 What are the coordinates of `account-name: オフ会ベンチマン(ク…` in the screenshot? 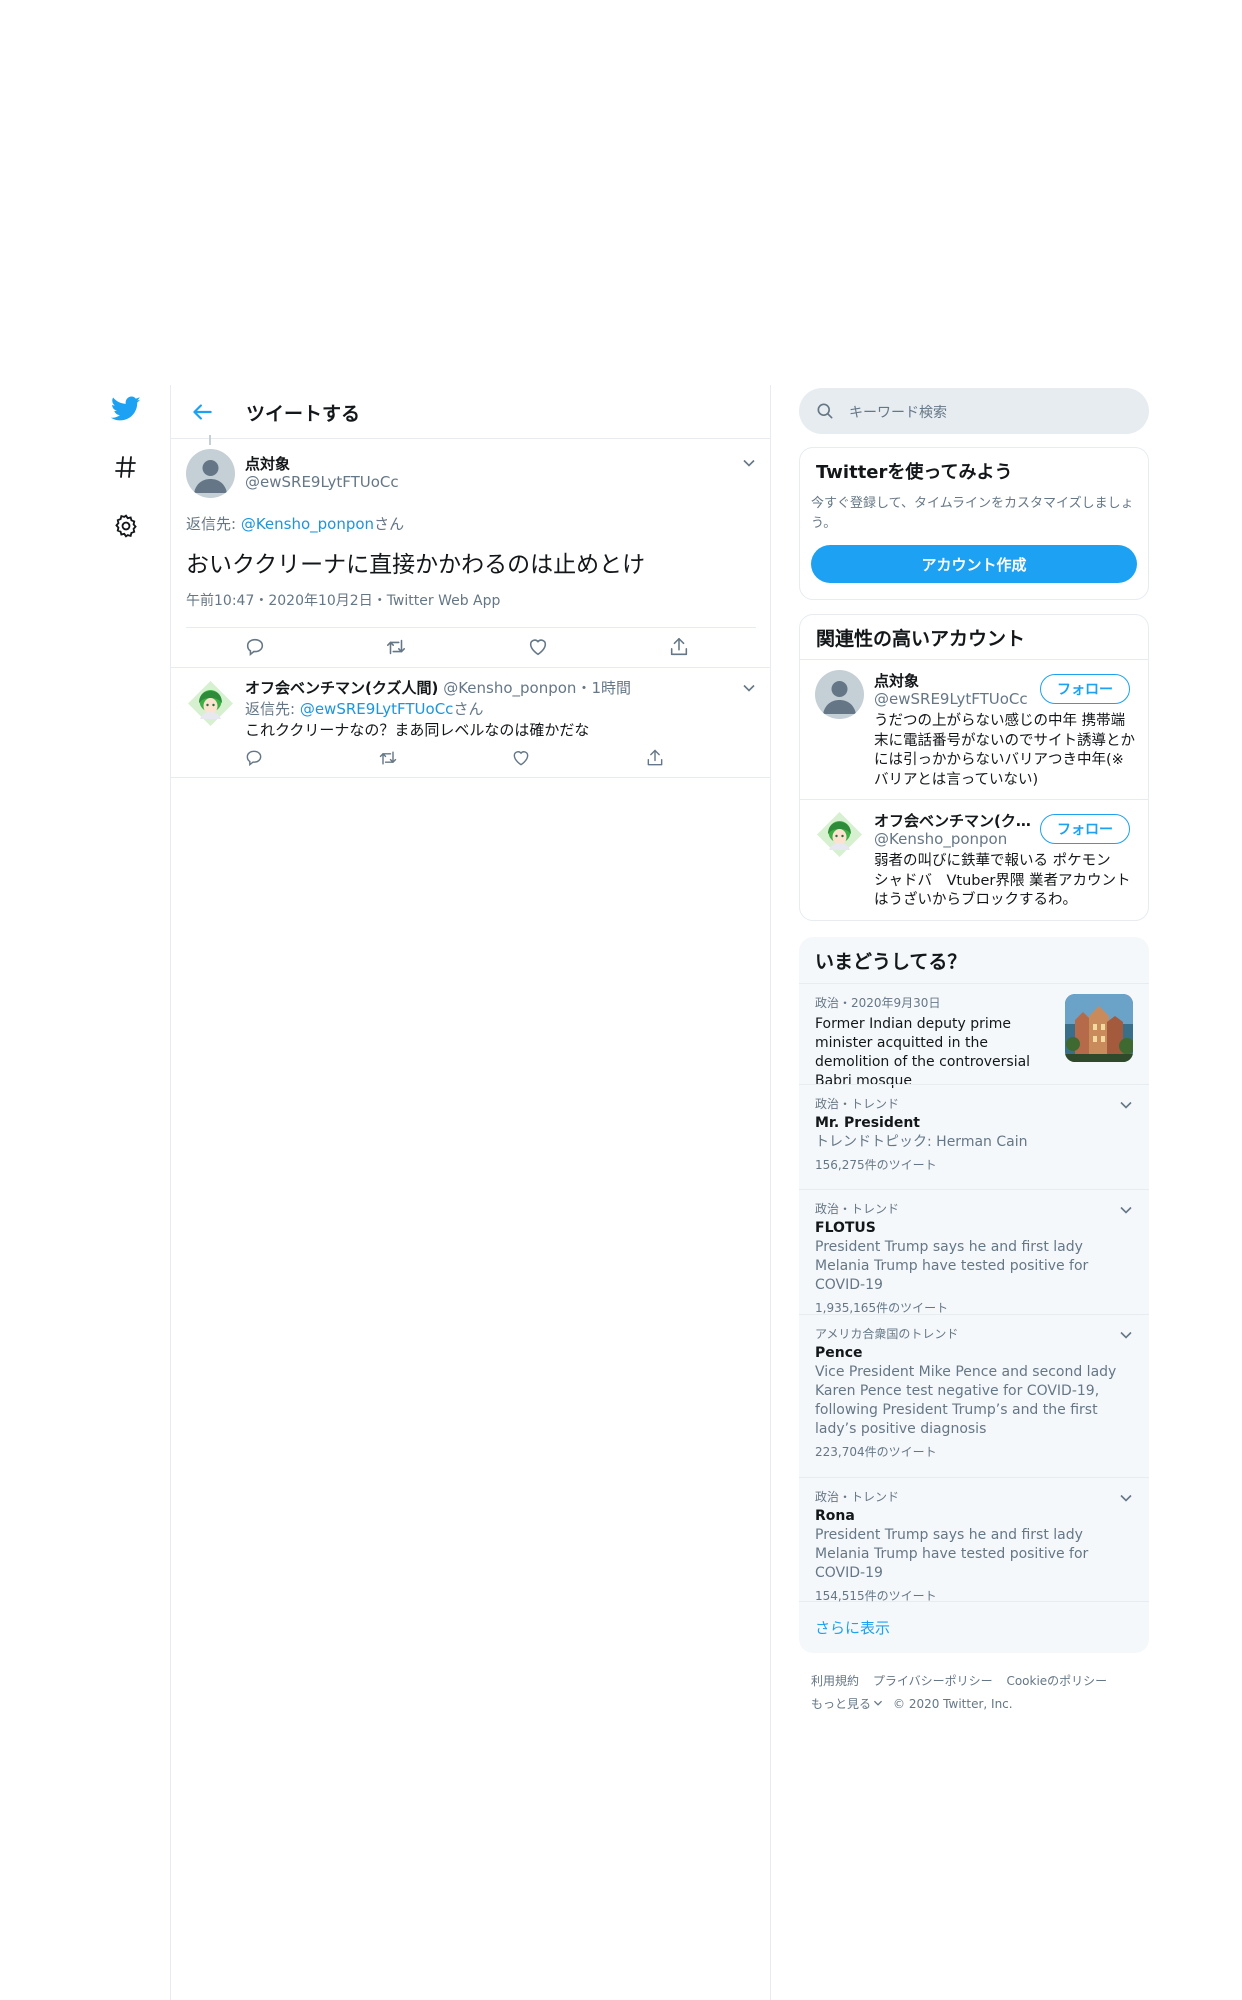 It's located at (954, 820).